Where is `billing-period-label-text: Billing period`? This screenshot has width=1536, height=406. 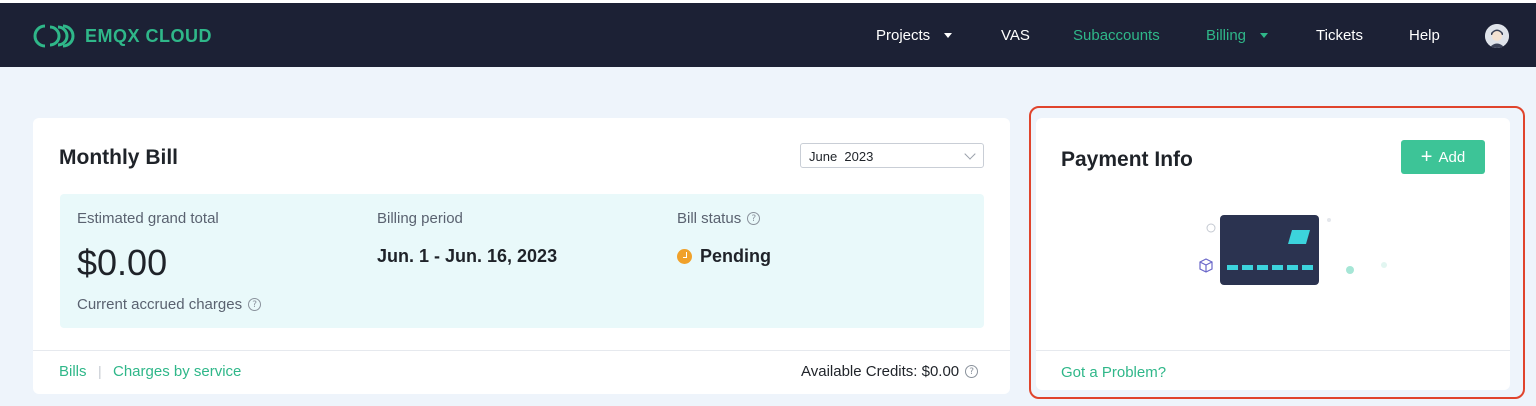 billing-period-label-text: Billing period is located at coordinates (420, 218).